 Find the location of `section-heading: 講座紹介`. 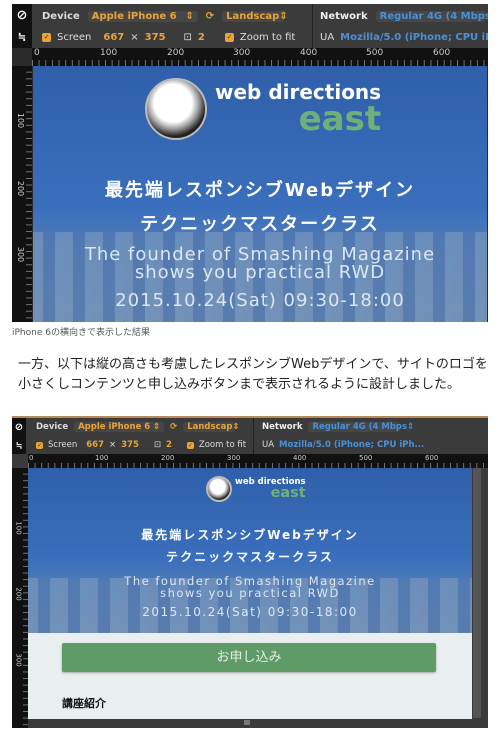

section-heading: 講座紹介 is located at coordinates (84, 703).